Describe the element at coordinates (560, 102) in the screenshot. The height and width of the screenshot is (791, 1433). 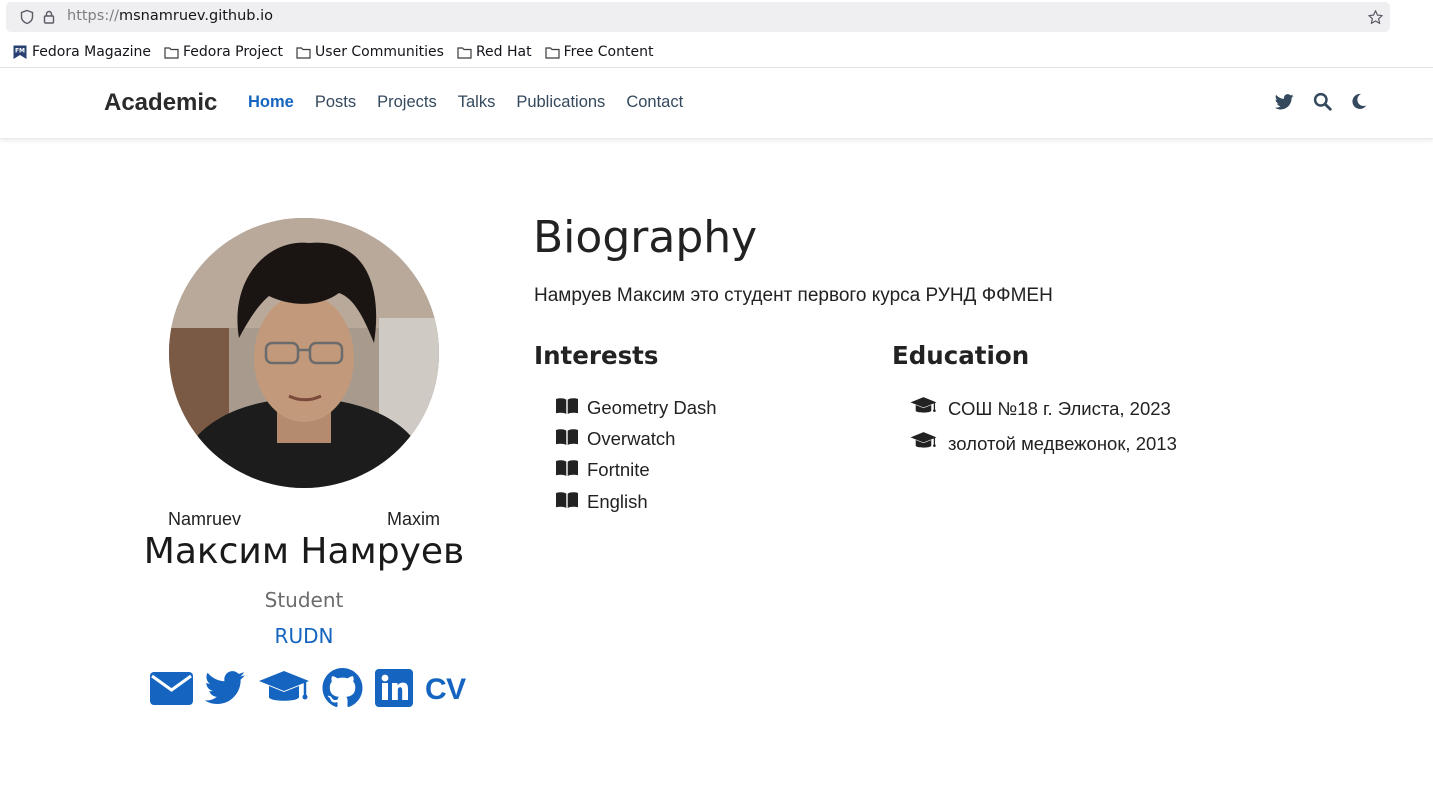
I see `nav-link-publications: Publications` at that location.